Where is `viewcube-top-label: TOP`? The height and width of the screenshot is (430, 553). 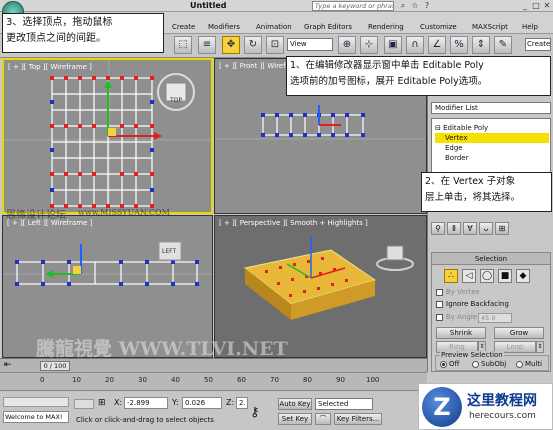
viewcube-top-label: TOP is located at coordinates (176, 100).